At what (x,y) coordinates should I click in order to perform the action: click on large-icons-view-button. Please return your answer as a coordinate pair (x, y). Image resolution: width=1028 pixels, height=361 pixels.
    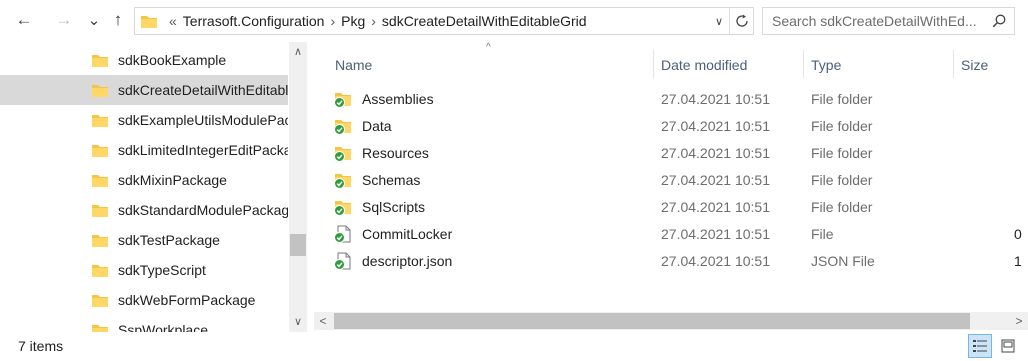
    Looking at the image, I should click on (1008, 346).